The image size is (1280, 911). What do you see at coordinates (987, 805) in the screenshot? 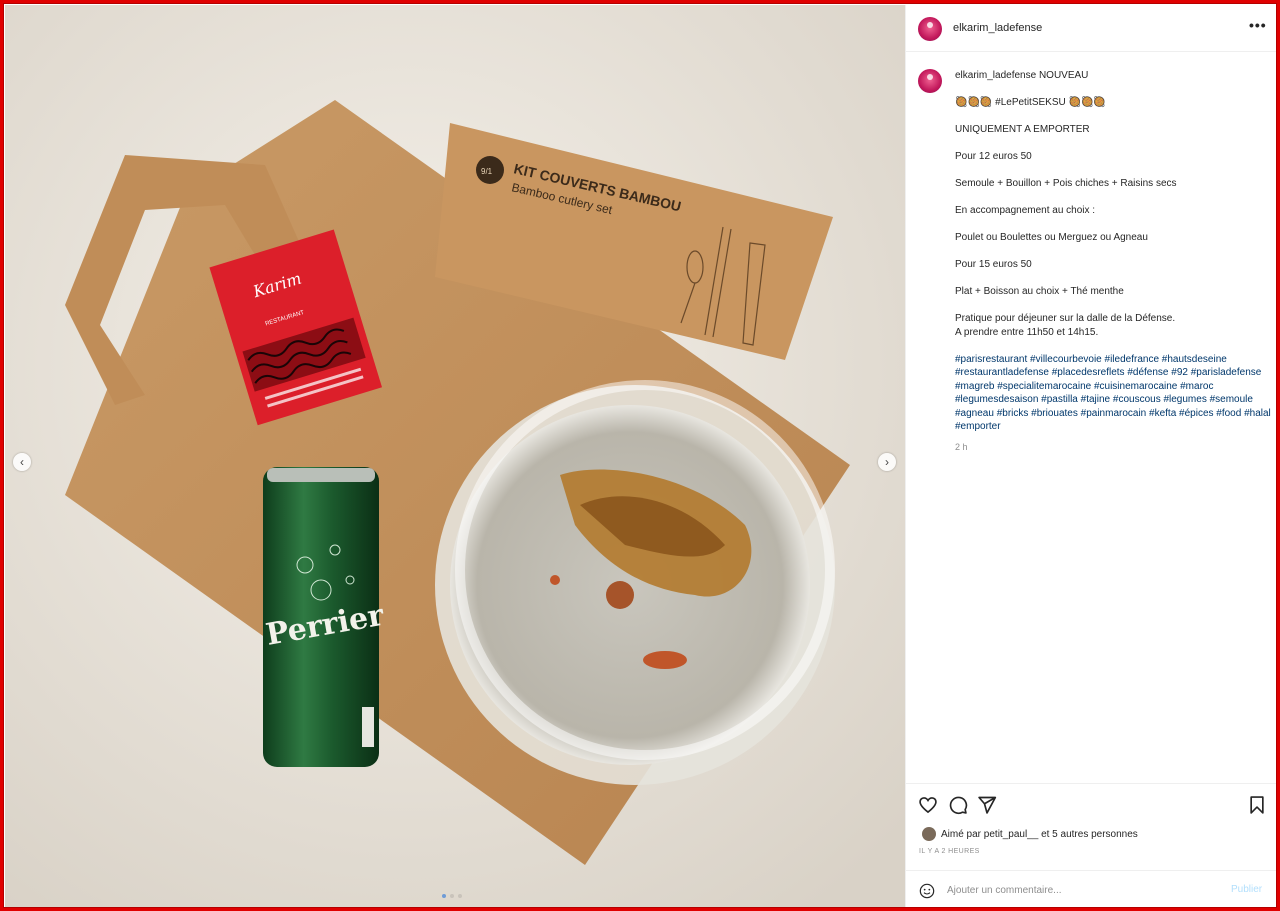
I see `share-icon` at bounding box center [987, 805].